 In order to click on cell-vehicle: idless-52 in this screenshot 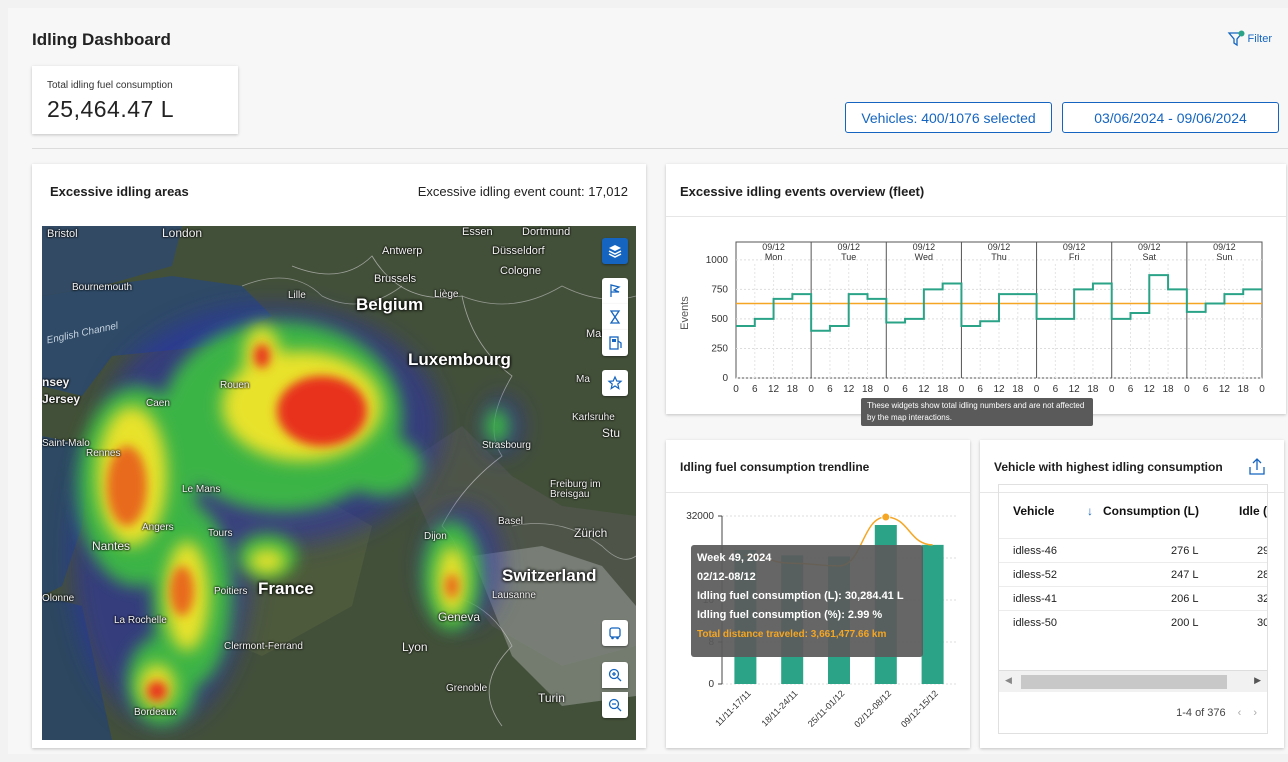, I will do `click(1035, 575)`.